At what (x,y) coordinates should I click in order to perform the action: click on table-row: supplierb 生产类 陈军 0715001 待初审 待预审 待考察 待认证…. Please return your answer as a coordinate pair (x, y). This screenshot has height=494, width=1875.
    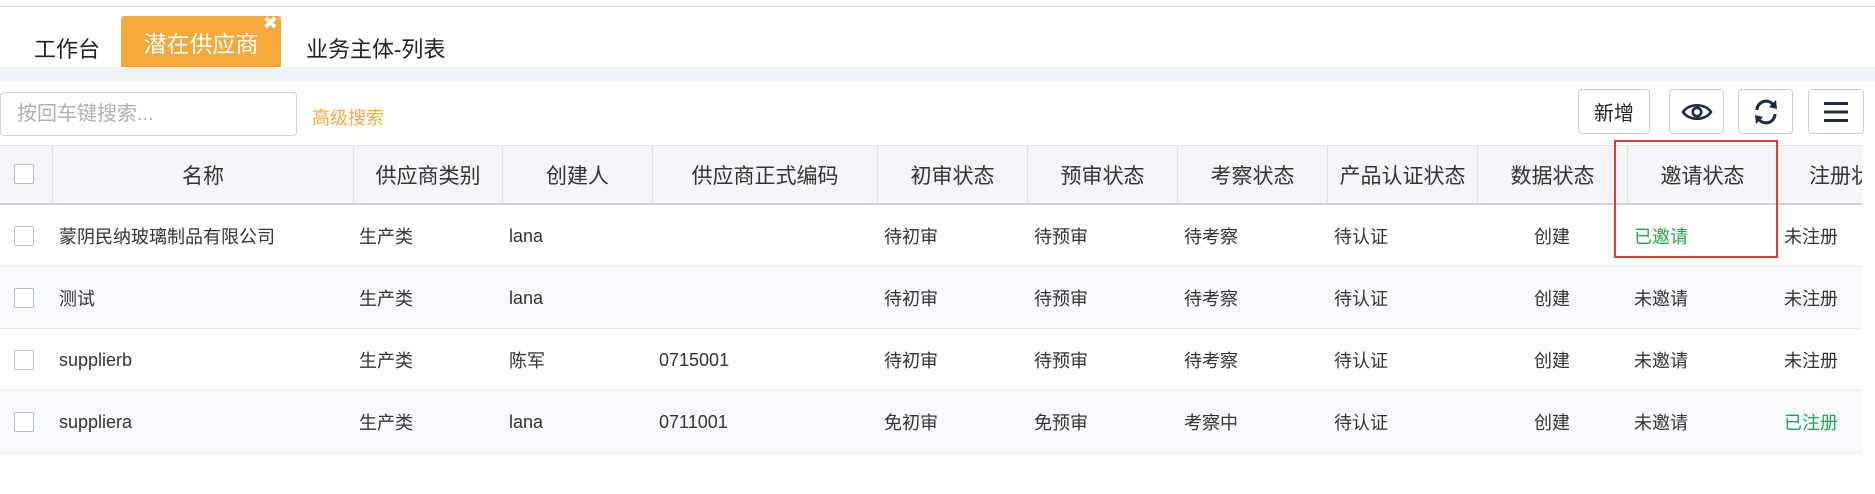
    Looking at the image, I should click on (931, 360).